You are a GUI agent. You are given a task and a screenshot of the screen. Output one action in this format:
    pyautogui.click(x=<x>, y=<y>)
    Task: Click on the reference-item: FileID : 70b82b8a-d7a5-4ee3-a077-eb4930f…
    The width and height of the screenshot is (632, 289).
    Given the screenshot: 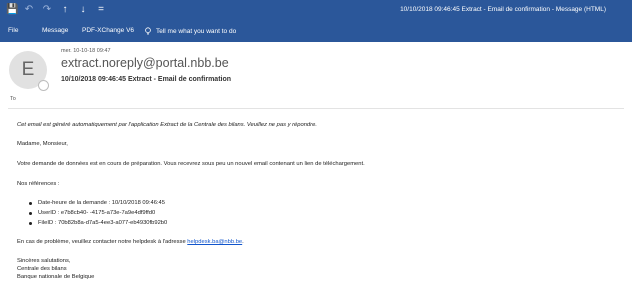 What is the action you would take?
    pyautogui.click(x=103, y=223)
    